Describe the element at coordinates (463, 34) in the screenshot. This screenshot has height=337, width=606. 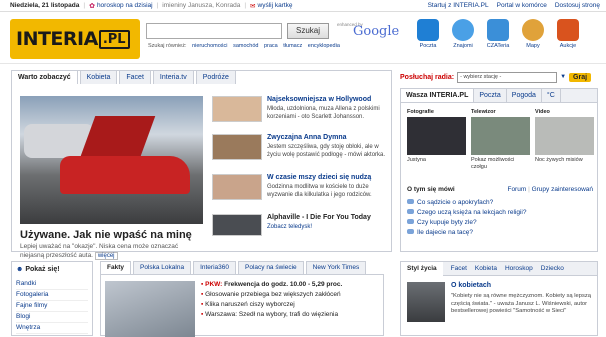
I see `friends-service: Znajomi` at that location.